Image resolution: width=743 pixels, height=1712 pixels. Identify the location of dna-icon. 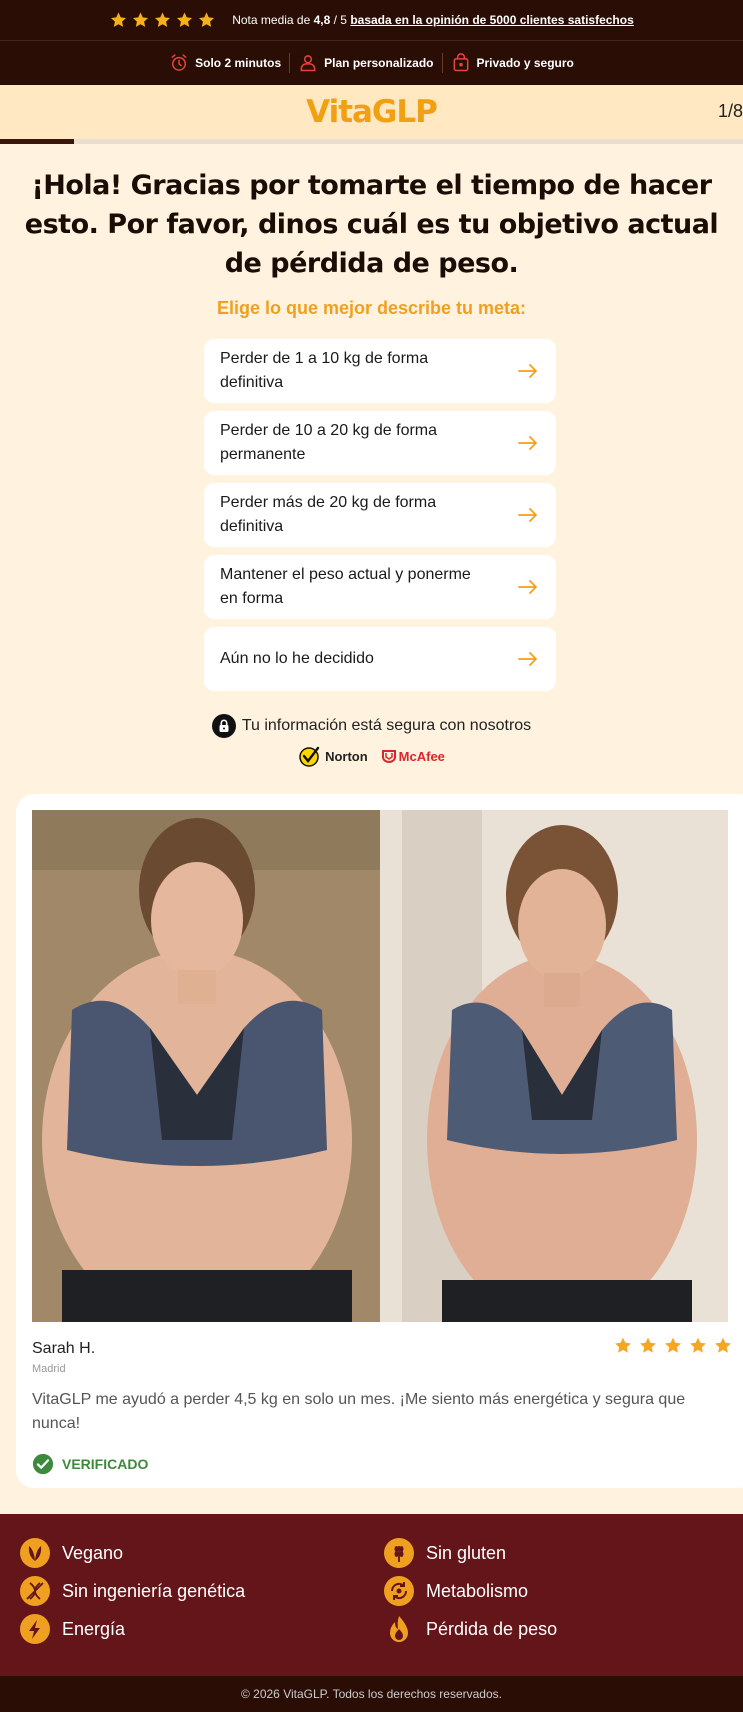
(35, 1591).